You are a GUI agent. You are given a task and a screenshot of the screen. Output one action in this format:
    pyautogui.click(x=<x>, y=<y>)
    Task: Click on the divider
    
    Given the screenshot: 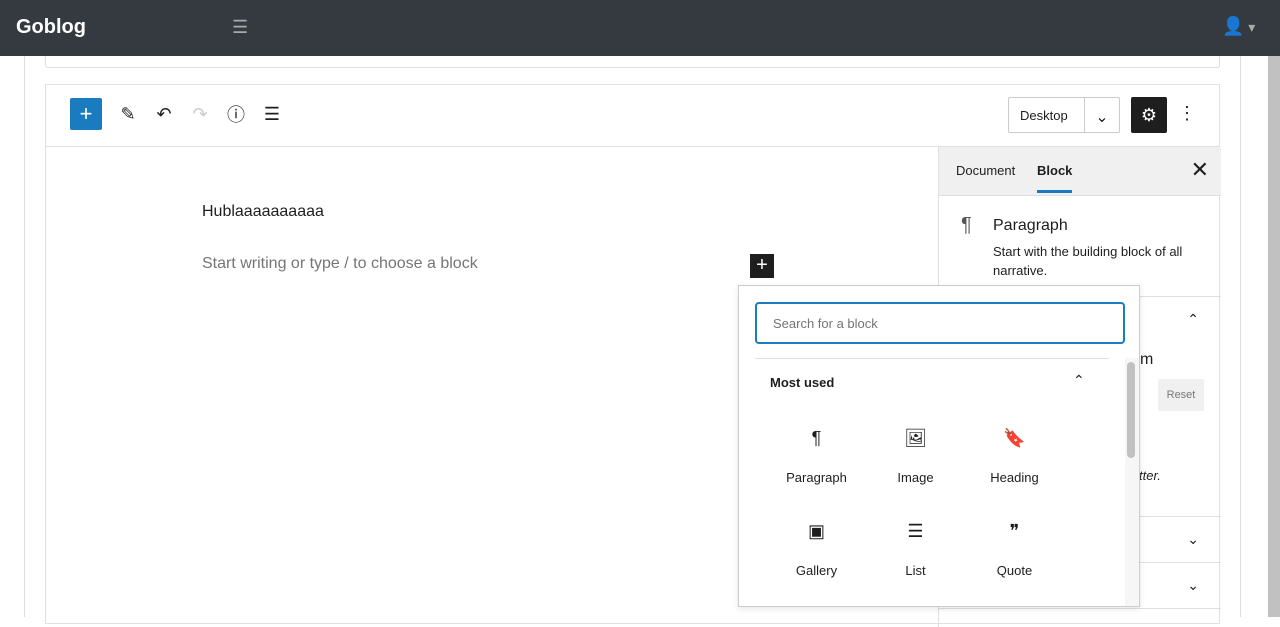 What is the action you would take?
    pyautogui.click(x=932, y=358)
    